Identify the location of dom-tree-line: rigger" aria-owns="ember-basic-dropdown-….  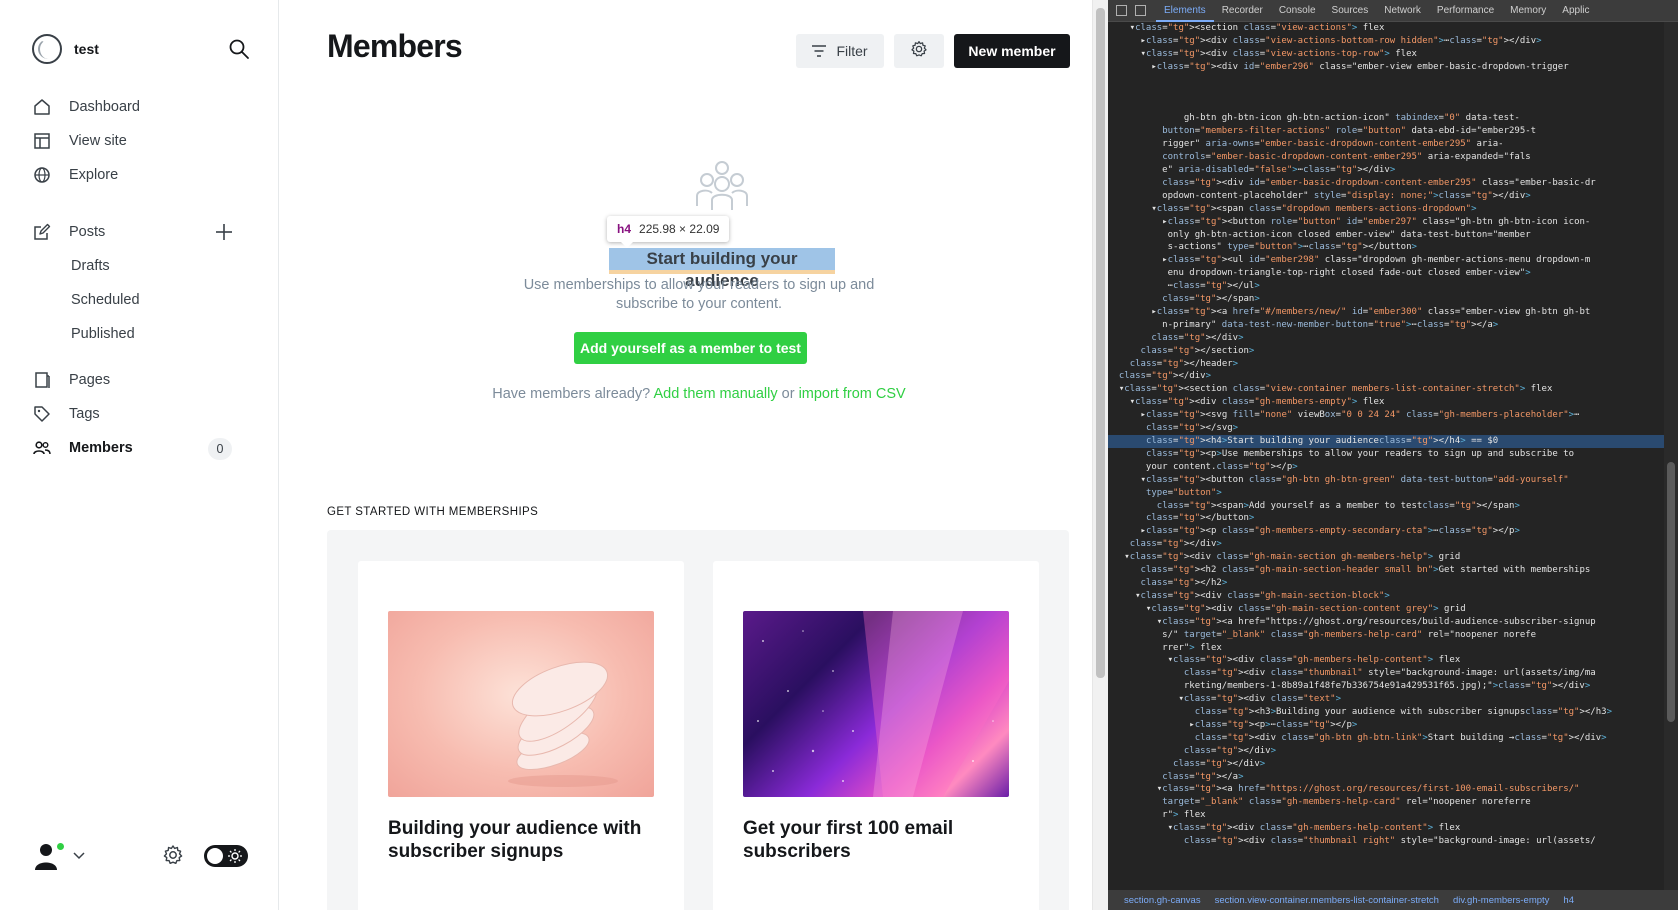
(1386, 144).